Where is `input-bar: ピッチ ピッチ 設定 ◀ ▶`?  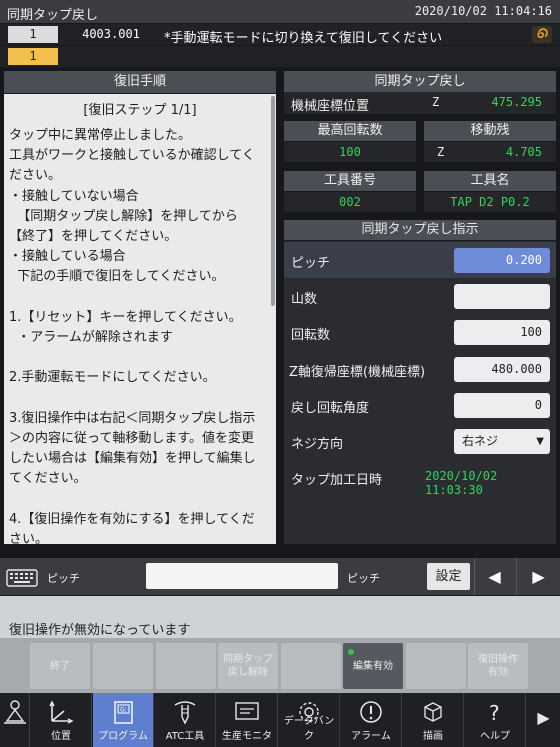 input-bar: ピッチ ピッチ 設定 ◀ ▶ is located at coordinates (280, 576).